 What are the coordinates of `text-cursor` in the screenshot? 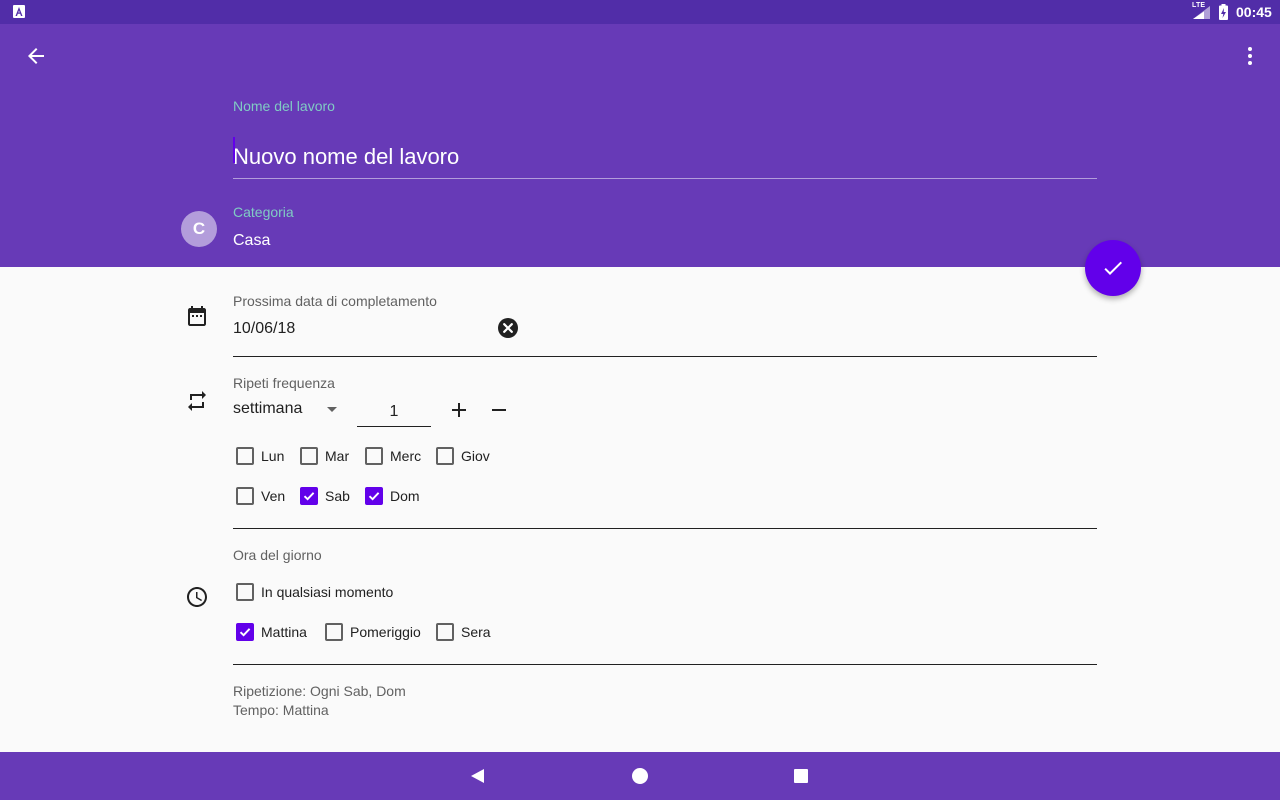 It's located at (234, 150).